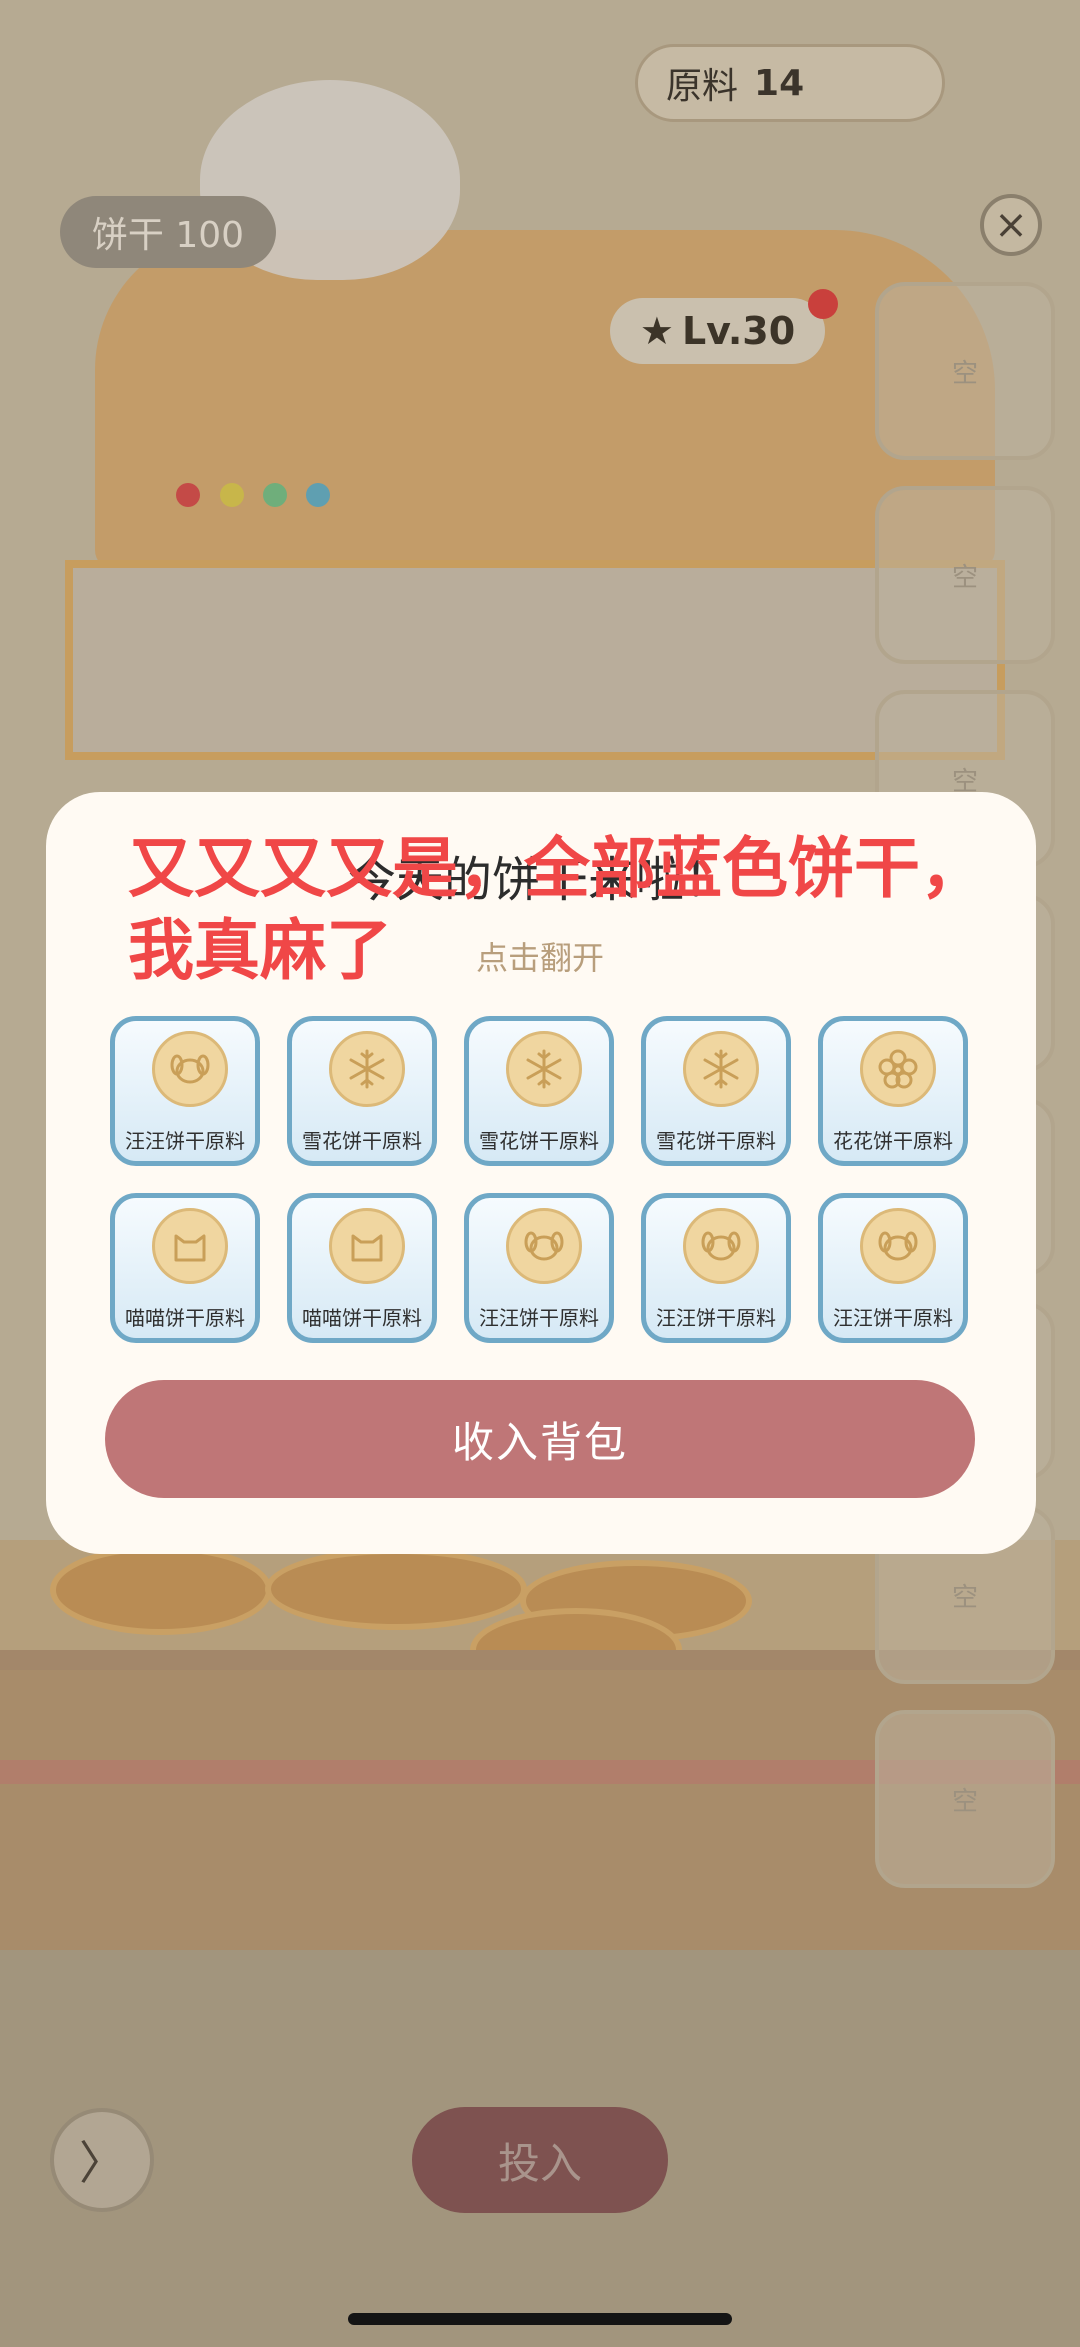  What do you see at coordinates (168, 235) in the screenshot?
I see `biscuit-count-label: 饼干 100` at bounding box center [168, 235].